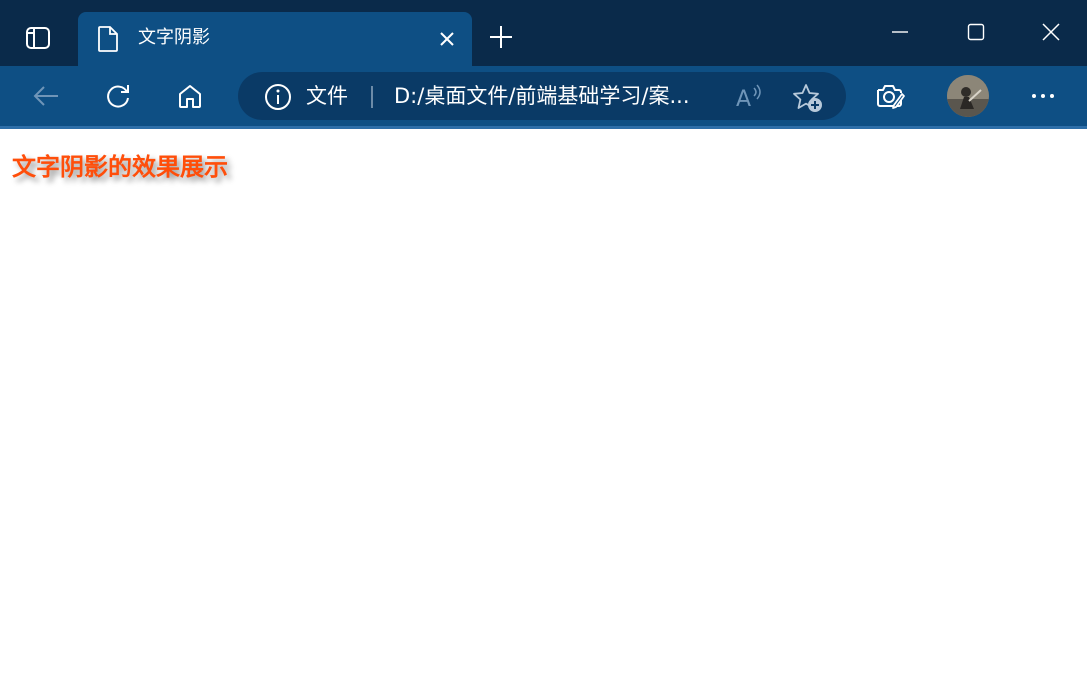 The height and width of the screenshot is (676, 1087). I want to click on info-icon, so click(278, 97).